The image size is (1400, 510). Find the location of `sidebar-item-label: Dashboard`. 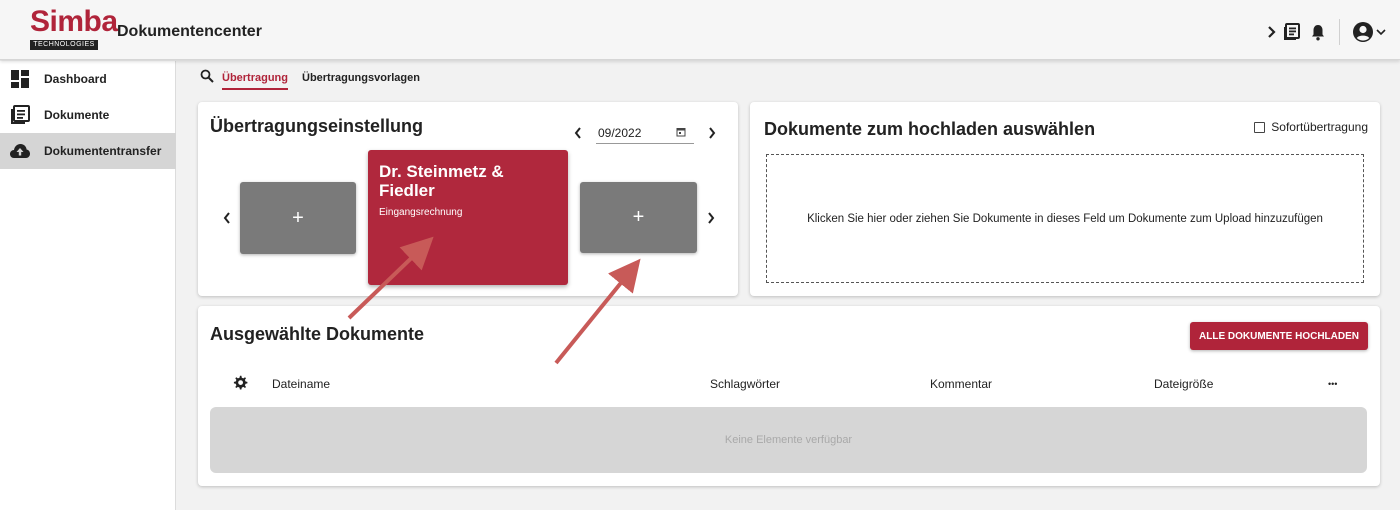

sidebar-item-label: Dashboard is located at coordinates (75, 79).